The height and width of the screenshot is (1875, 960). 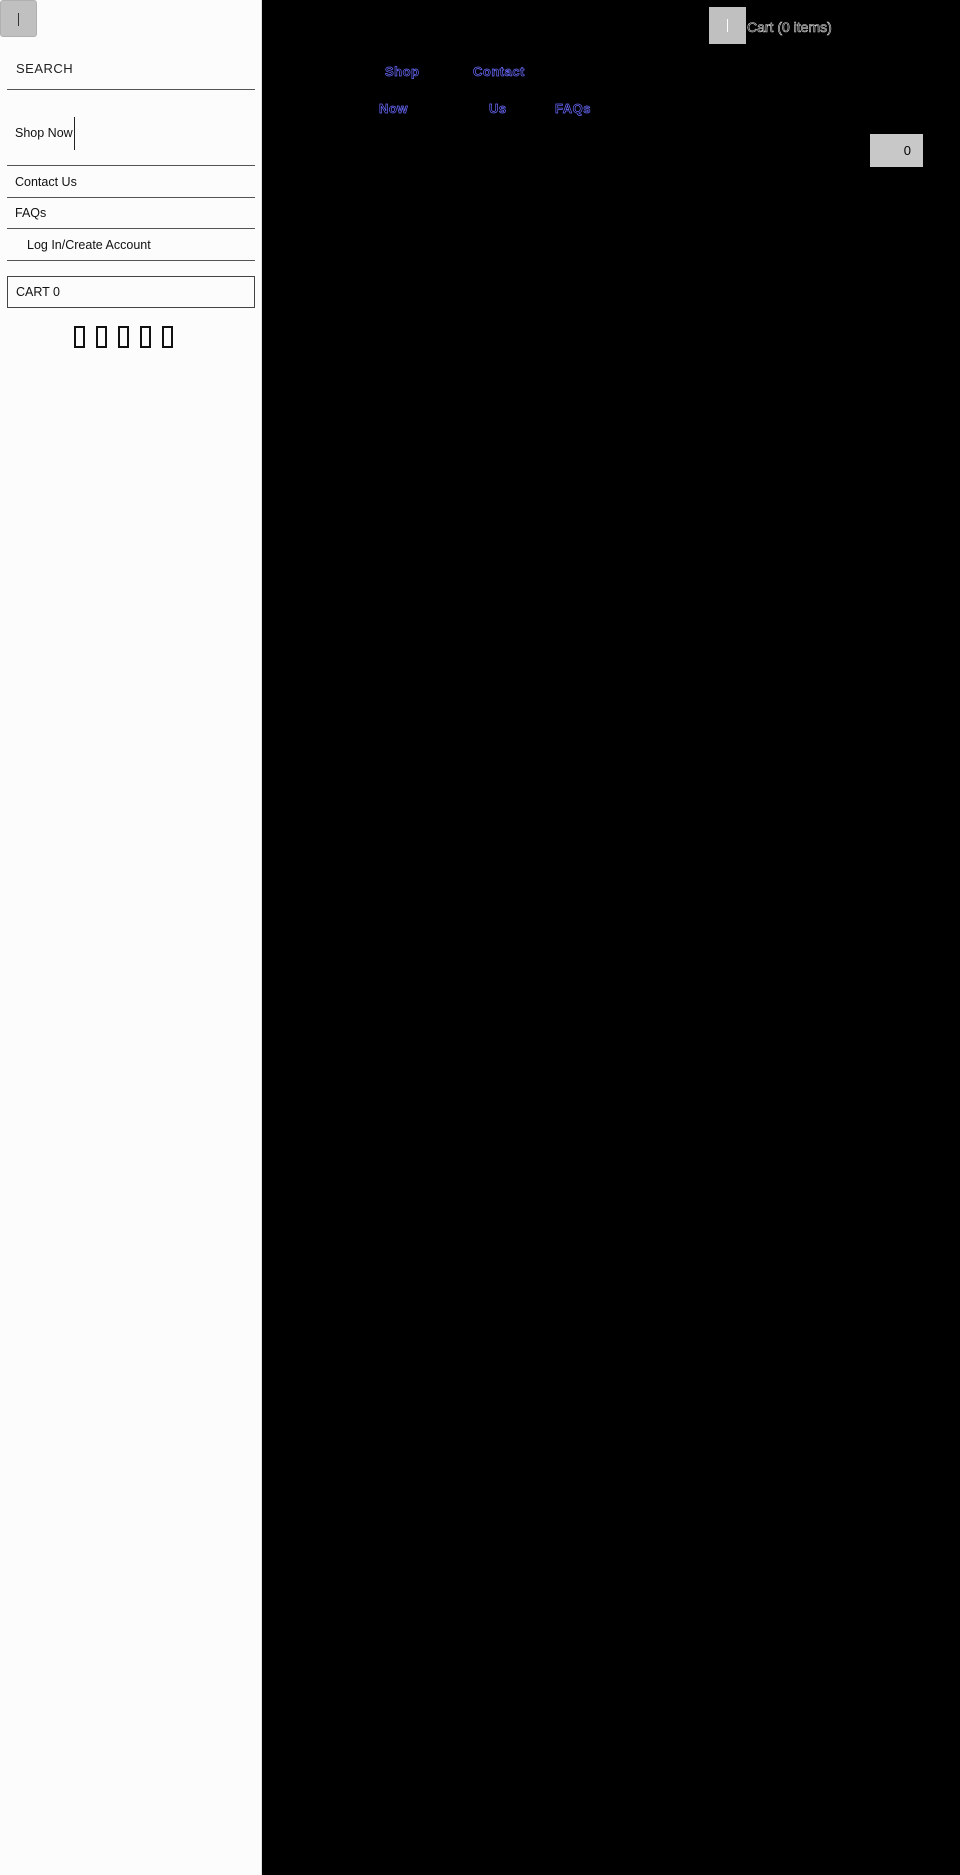 I want to click on nav-shop-now-line2: Now, so click(x=393, y=109).